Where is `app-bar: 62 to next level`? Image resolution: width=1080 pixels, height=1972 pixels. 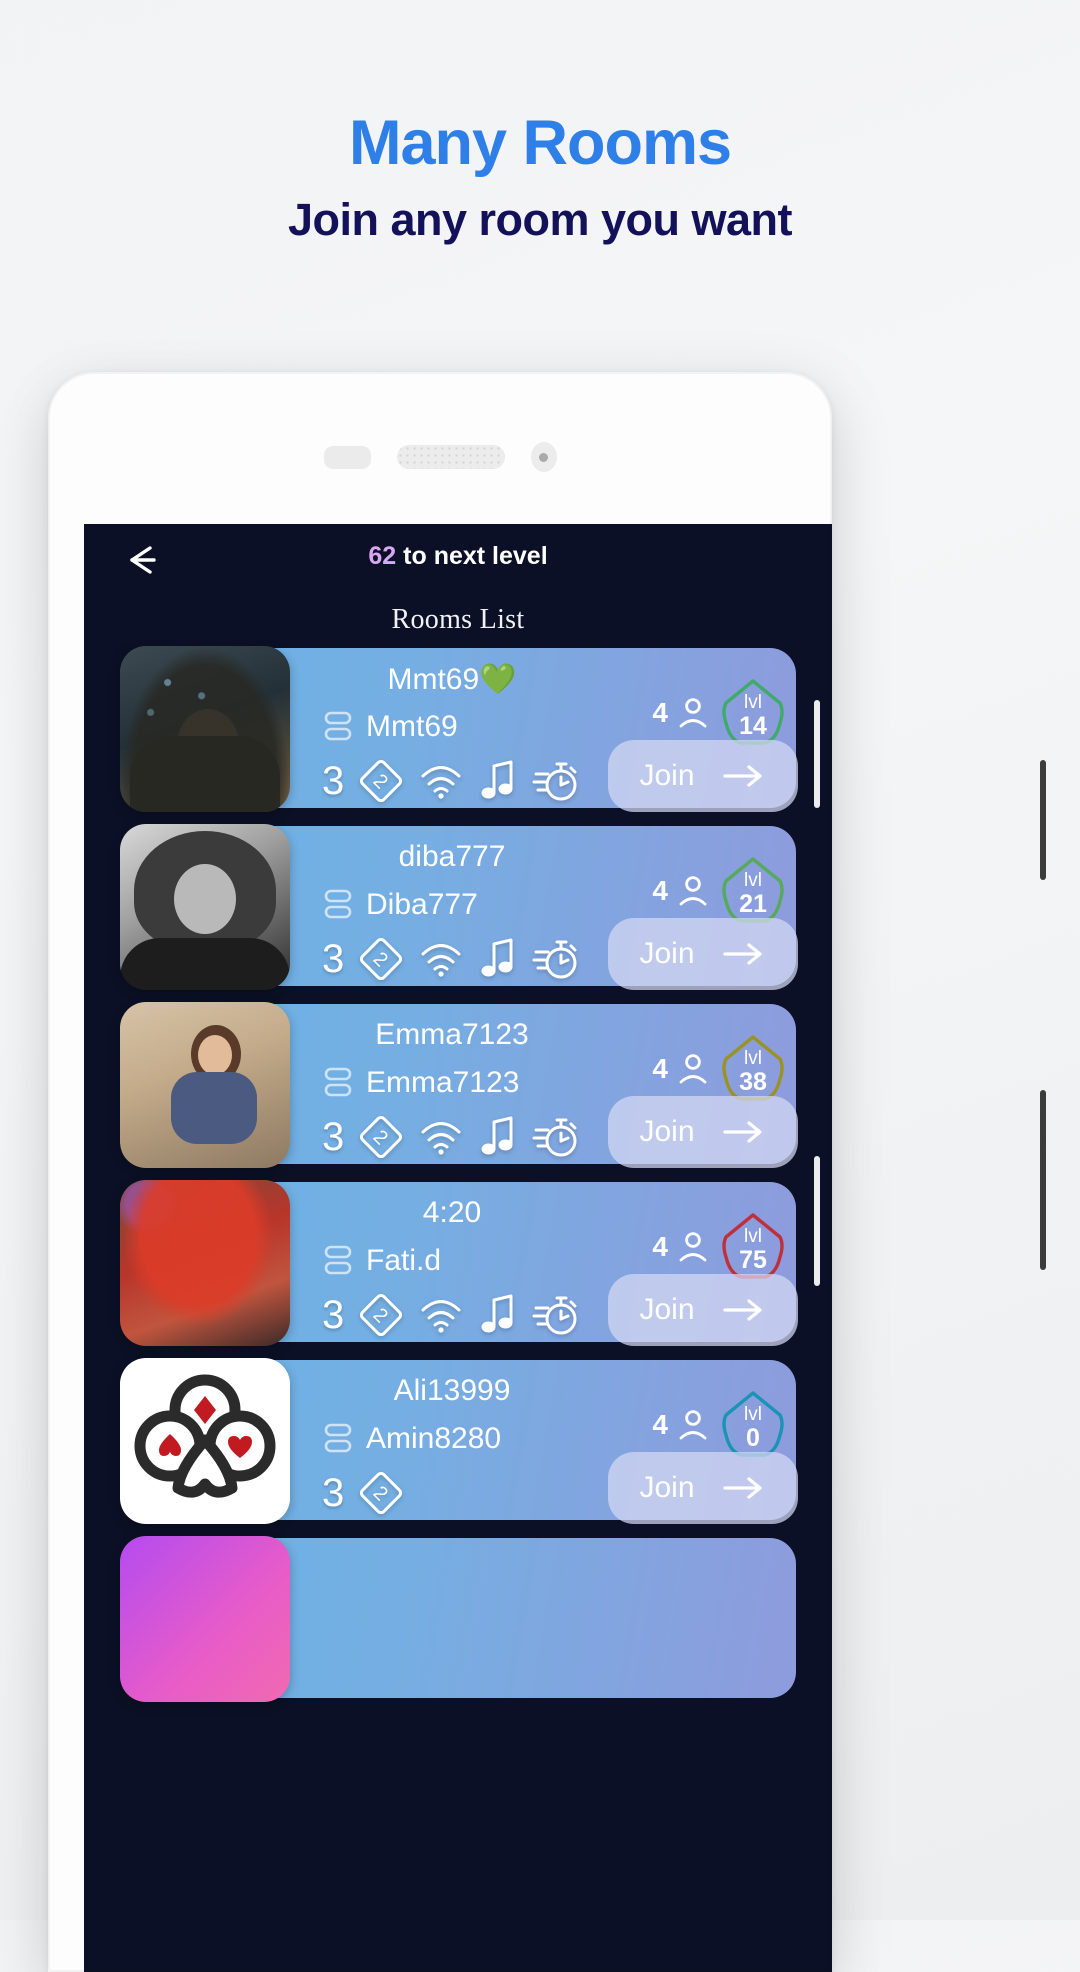 app-bar: 62 to next level is located at coordinates (458, 558).